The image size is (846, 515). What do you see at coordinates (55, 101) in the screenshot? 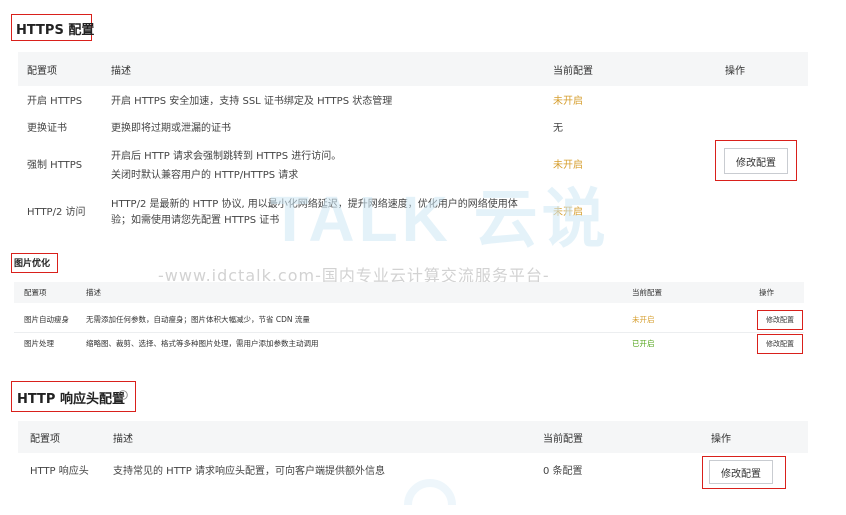
I see `https-row-name: 开启 HTTPS` at bounding box center [55, 101].